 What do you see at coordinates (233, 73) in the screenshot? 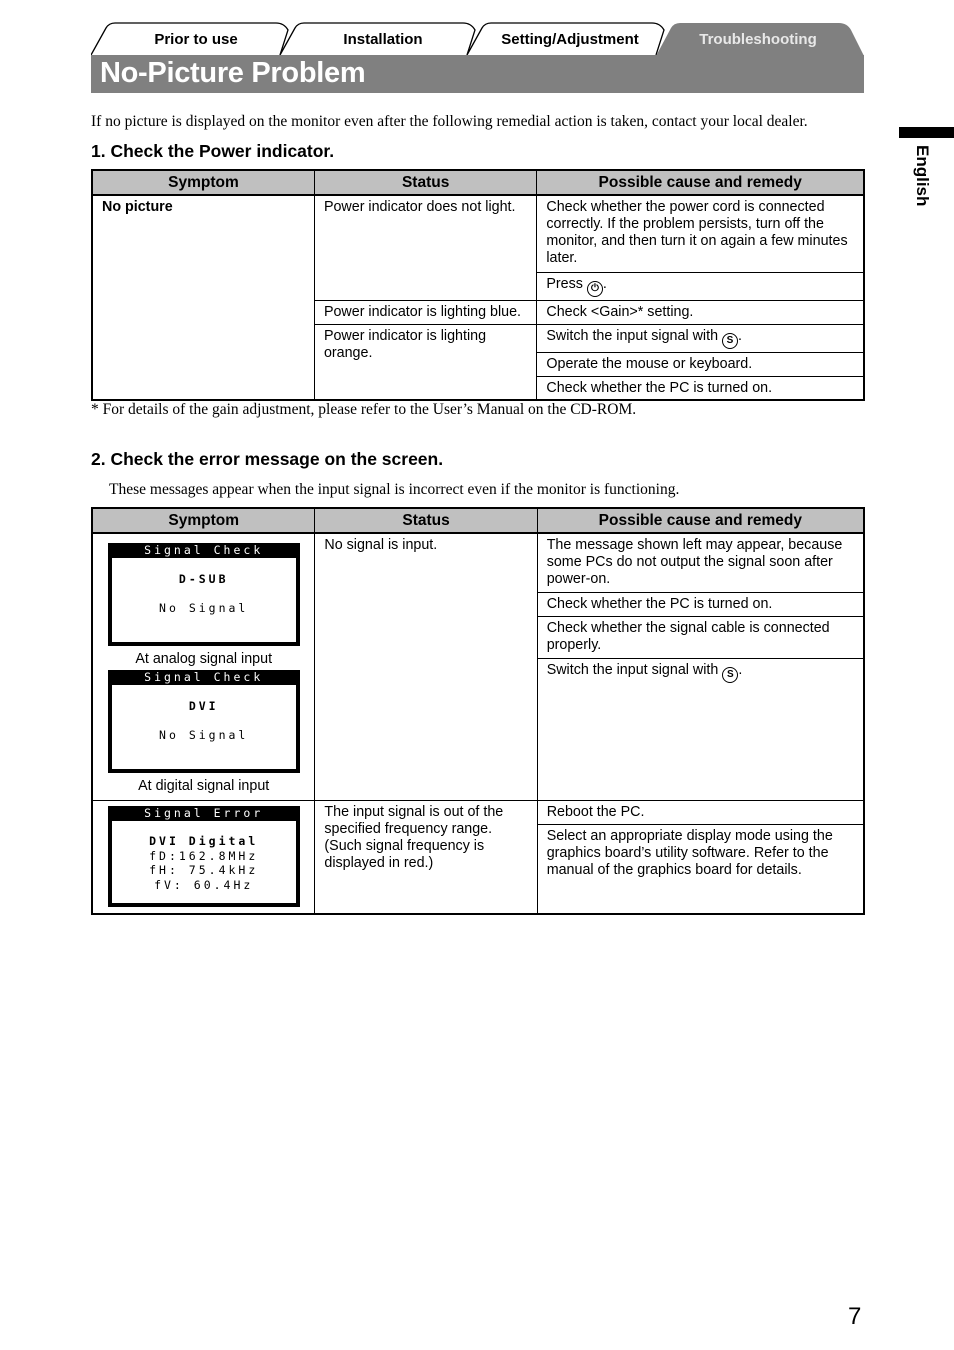
I see `page-title: No-Picture Problem` at bounding box center [233, 73].